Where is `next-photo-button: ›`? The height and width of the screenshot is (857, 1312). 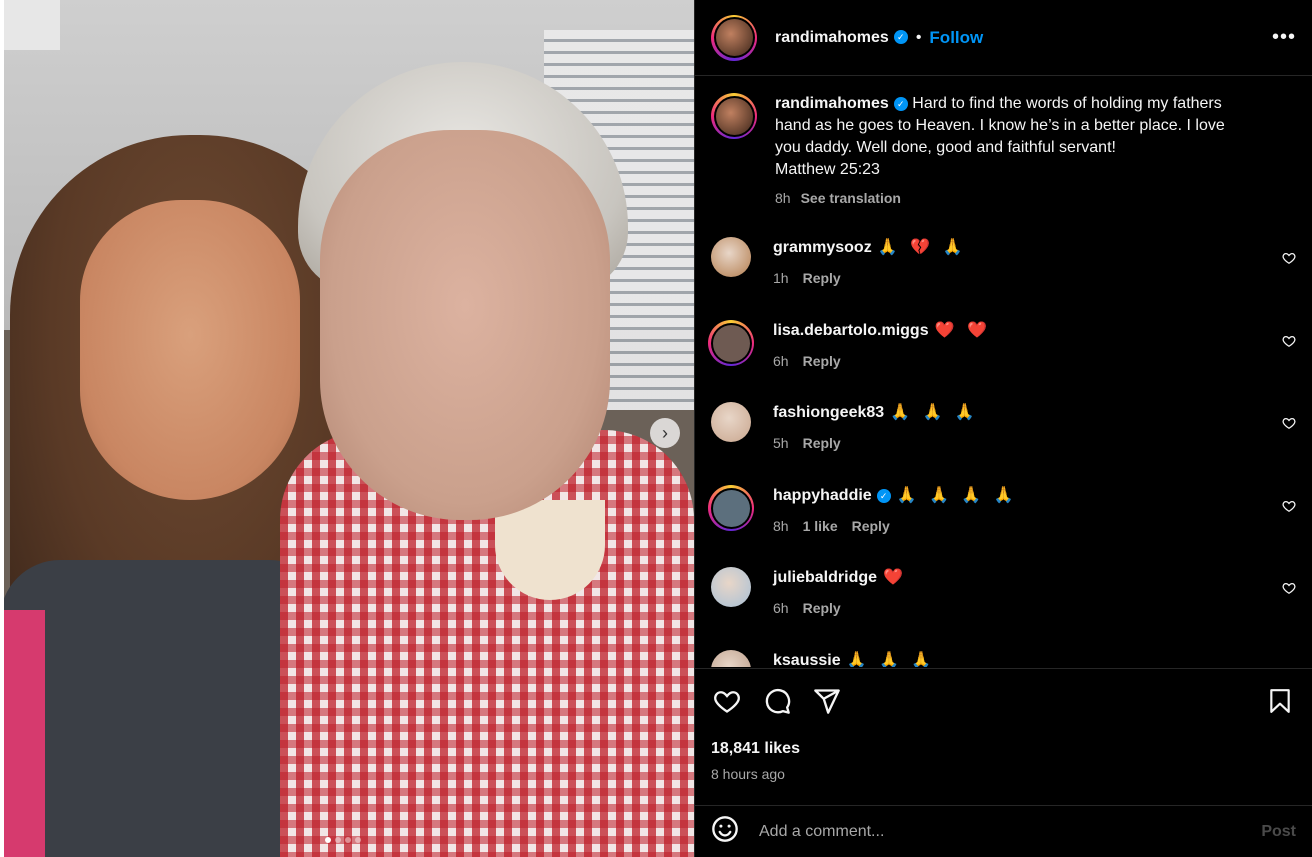
next-photo-button: › is located at coordinates (665, 433).